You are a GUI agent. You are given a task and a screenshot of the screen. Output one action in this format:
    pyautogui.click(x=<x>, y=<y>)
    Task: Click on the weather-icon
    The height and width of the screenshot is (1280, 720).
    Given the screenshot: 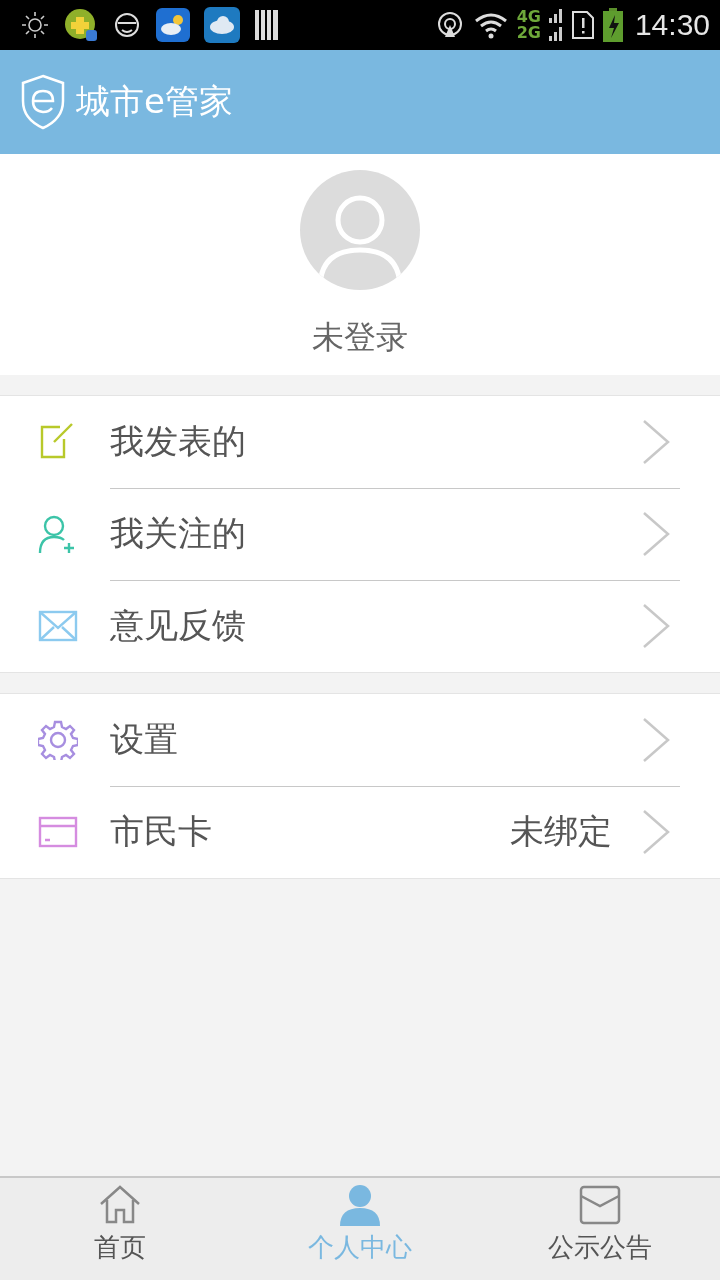 What is the action you would take?
    pyautogui.click(x=173, y=25)
    